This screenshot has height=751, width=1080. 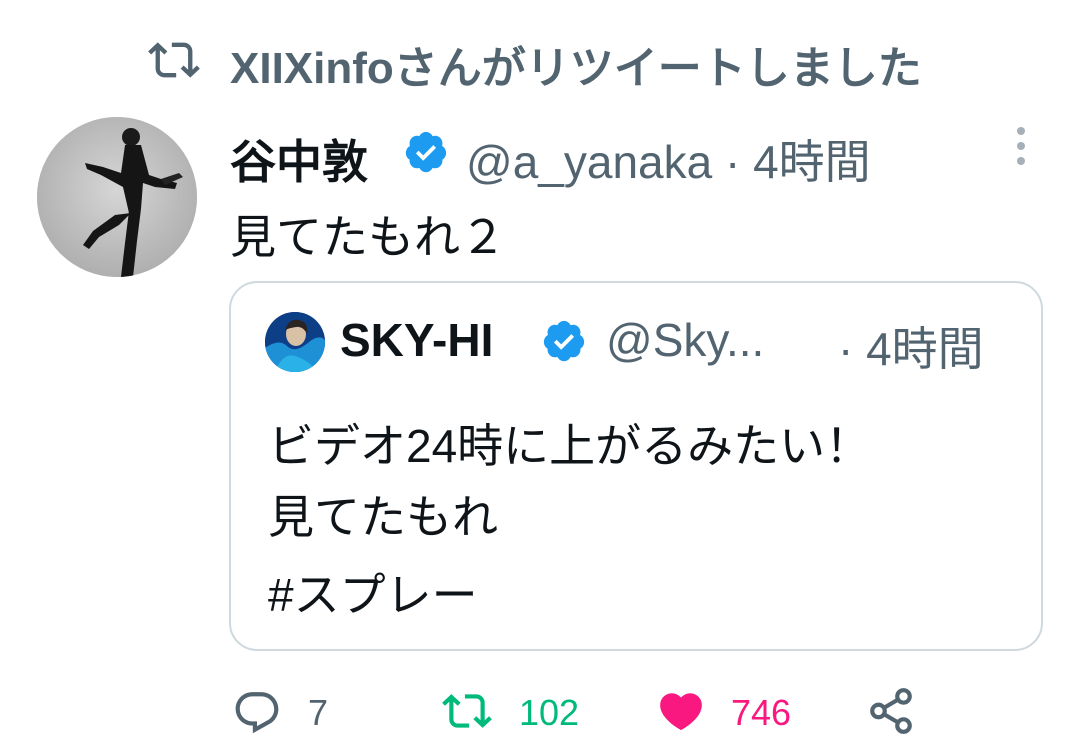 I want to click on quote-hashtag: #スプレー, so click(x=373, y=592).